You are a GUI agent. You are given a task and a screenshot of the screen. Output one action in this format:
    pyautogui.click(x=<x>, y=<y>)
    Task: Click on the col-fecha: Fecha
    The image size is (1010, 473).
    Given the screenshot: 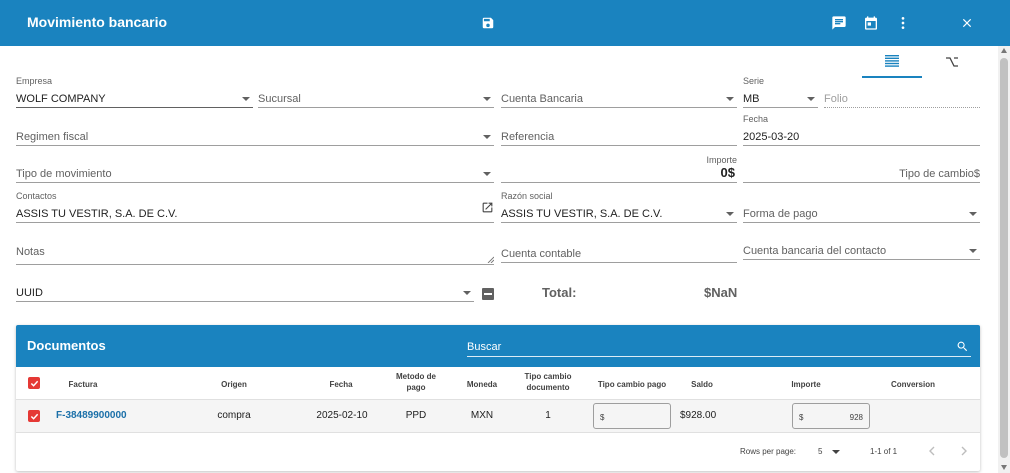 What is the action you would take?
    pyautogui.click(x=341, y=384)
    